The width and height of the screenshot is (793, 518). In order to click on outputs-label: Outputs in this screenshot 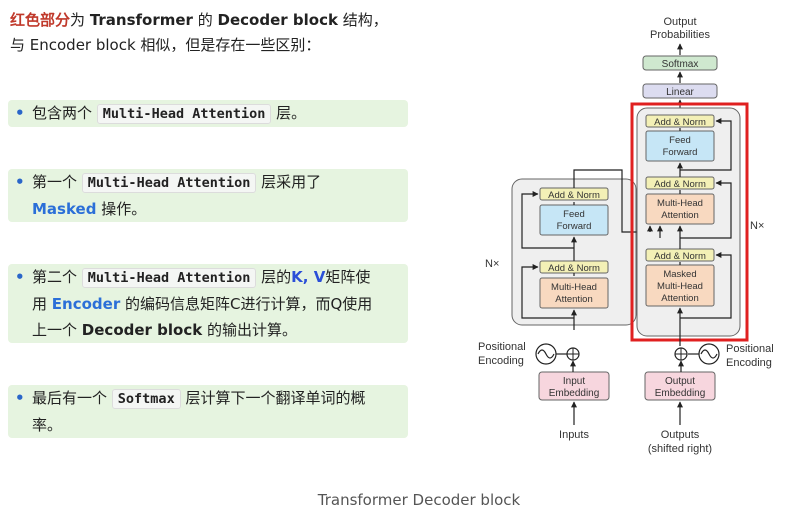, I will do `click(680, 435)`.